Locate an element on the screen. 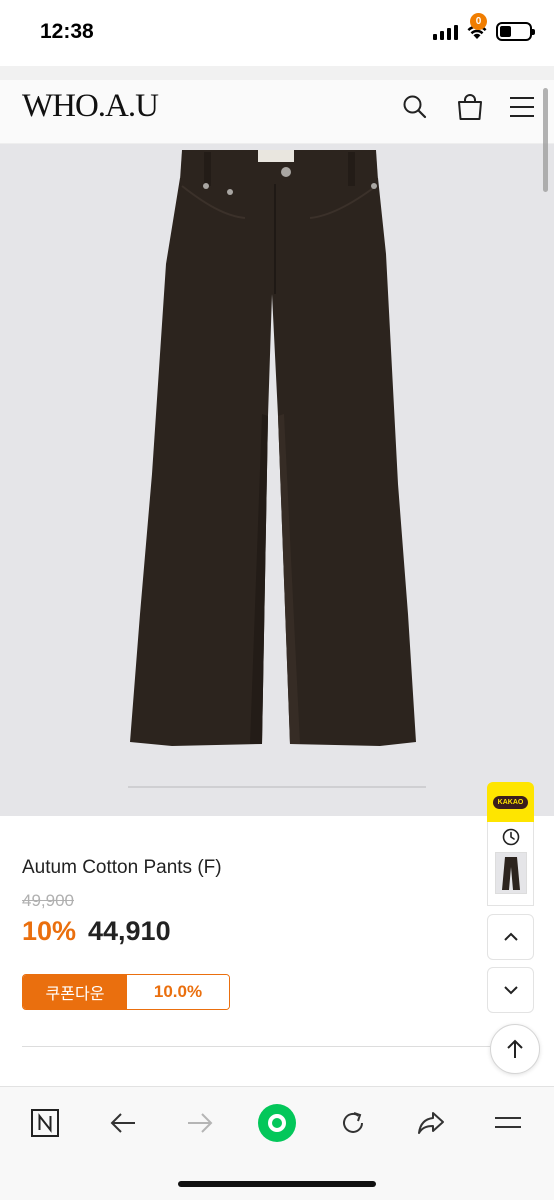 Image resolution: width=554 pixels, height=1200 pixels. naver-n-button is located at coordinates (45, 1123).